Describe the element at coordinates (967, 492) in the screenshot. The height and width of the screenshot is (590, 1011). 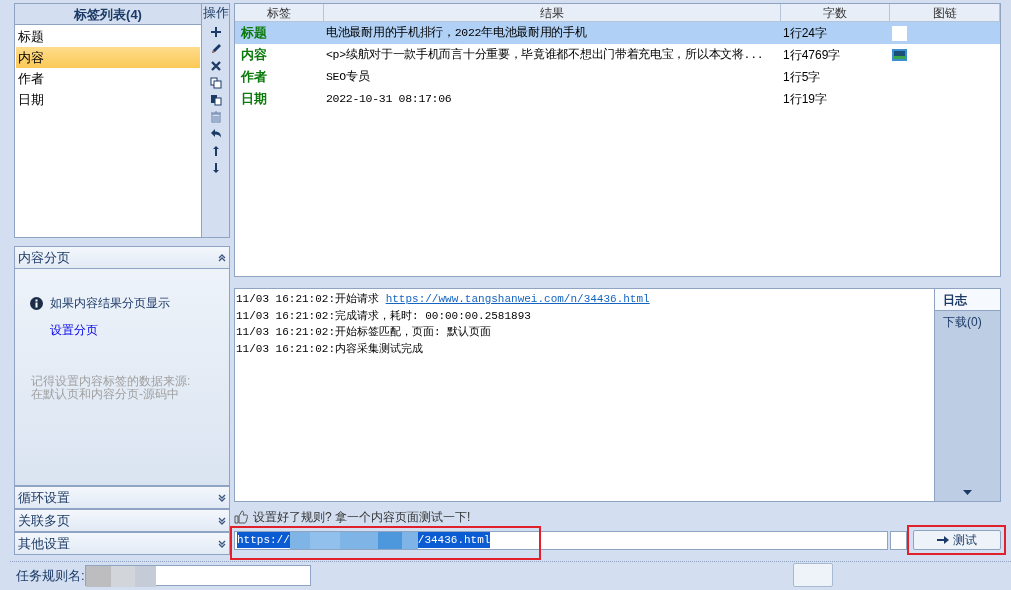
I see `scroll-down-icon` at that location.